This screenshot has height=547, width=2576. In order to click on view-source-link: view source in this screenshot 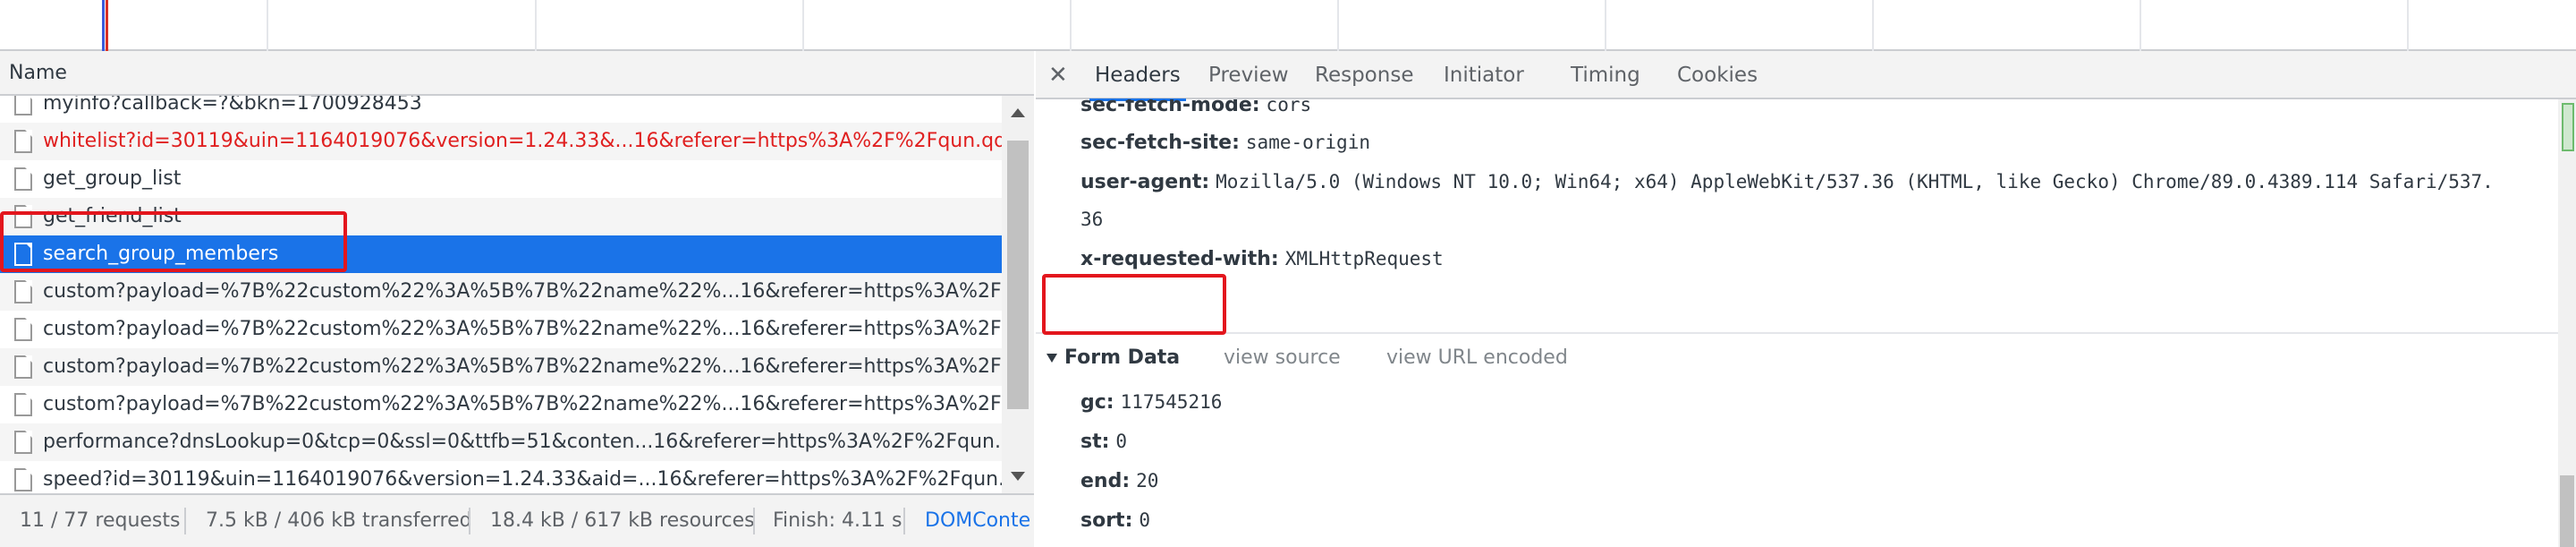, I will do `click(1282, 358)`.